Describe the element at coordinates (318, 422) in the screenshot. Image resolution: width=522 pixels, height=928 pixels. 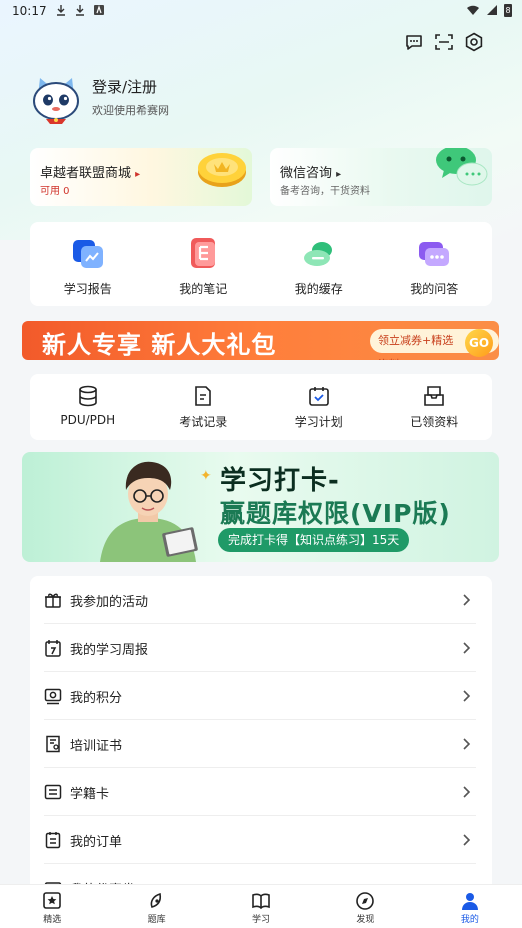
I see `grid-label: 学习计划` at that location.